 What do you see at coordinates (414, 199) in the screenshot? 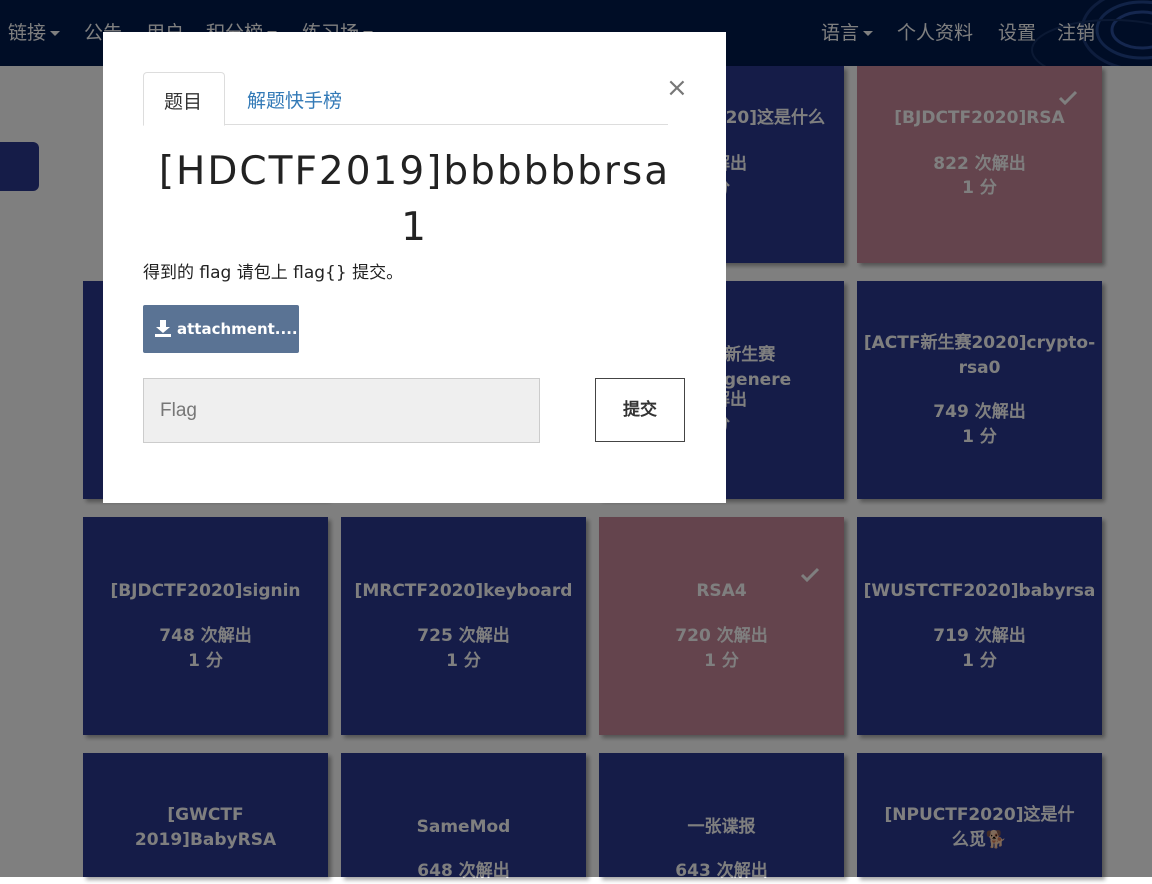
I see `challenge-title: [HDCTF2019]bbbbbbrsa 1` at bounding box center [414, 199].